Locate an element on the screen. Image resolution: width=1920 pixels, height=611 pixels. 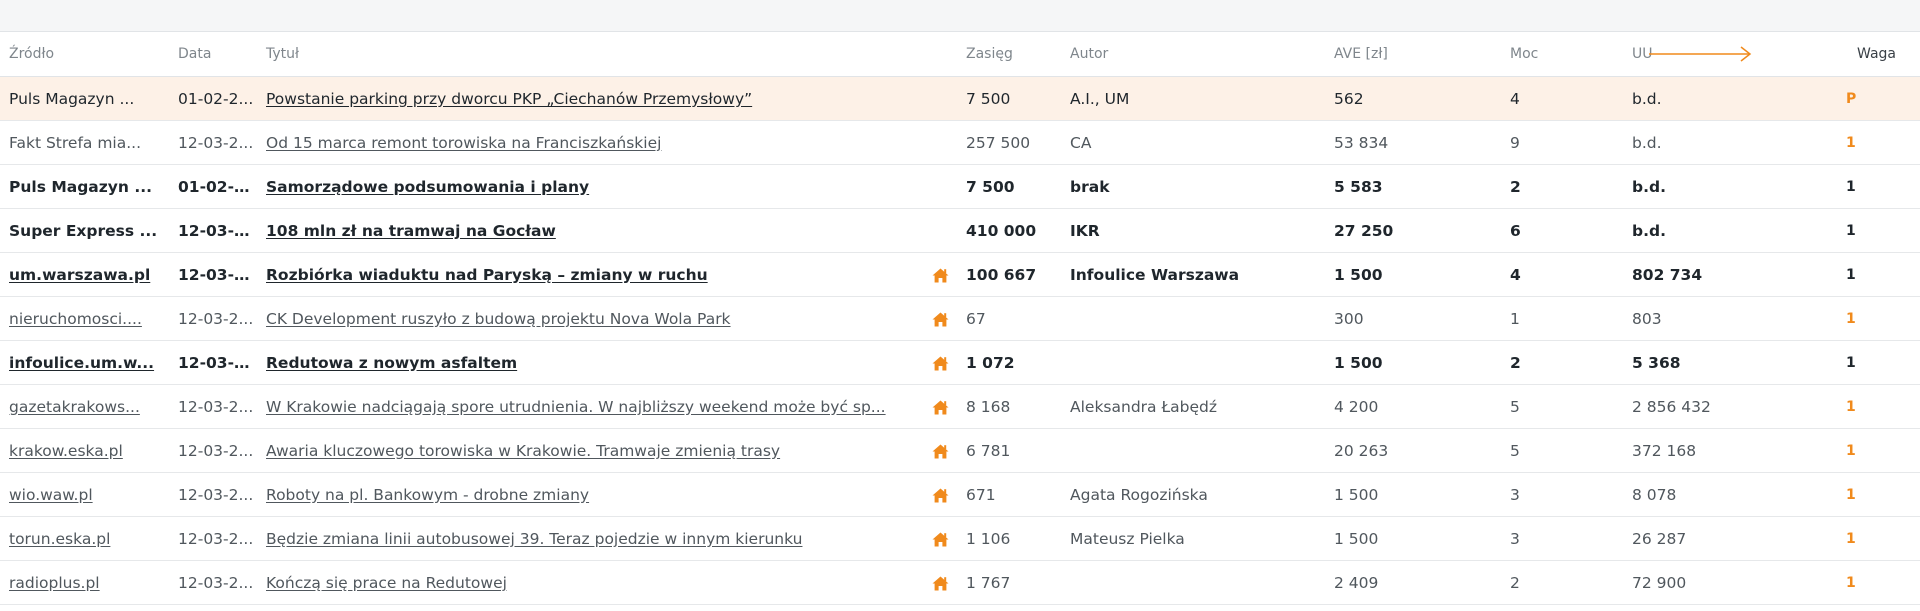
cell-title-link: Samorządowe podsumowania i plany is located at coordinates (591, 186).